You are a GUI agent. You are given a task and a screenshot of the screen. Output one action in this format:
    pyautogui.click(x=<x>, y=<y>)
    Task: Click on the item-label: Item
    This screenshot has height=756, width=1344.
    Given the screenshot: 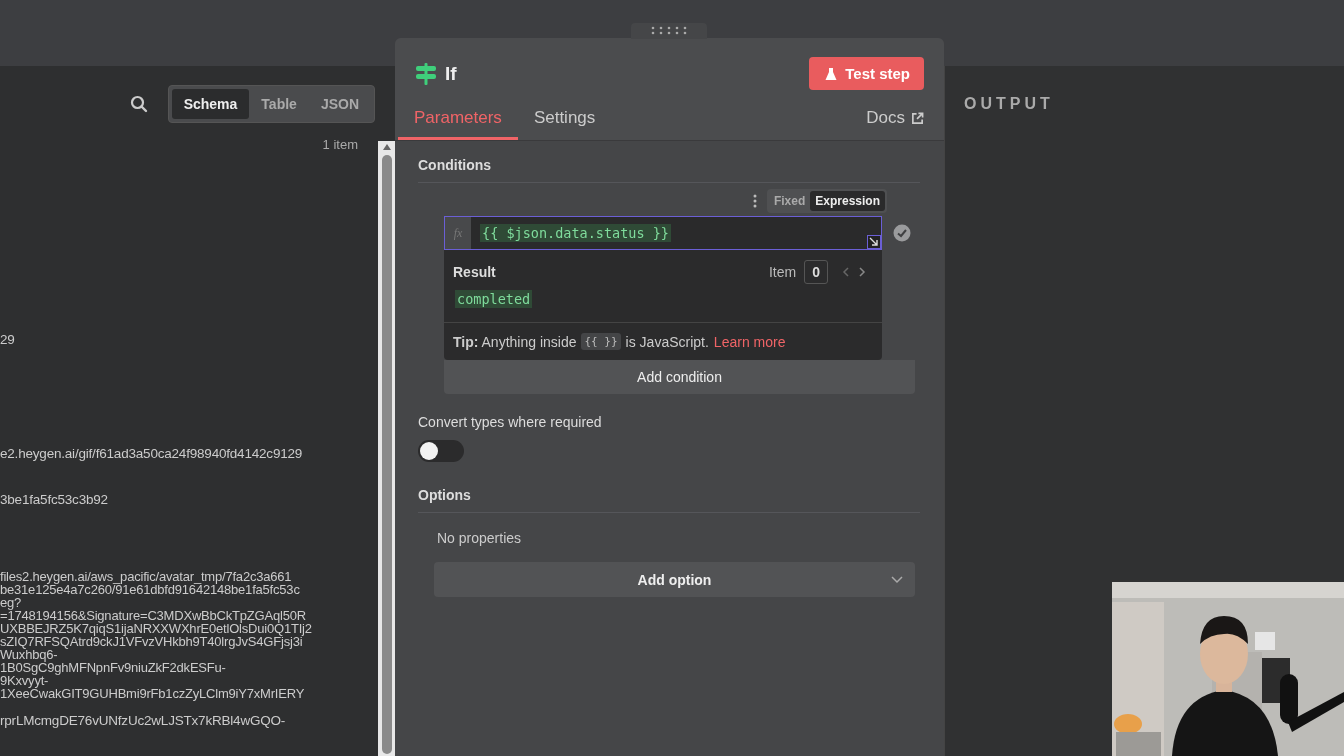 What is the action you would take?
    pyautogui.click(x=782, y=272)
    